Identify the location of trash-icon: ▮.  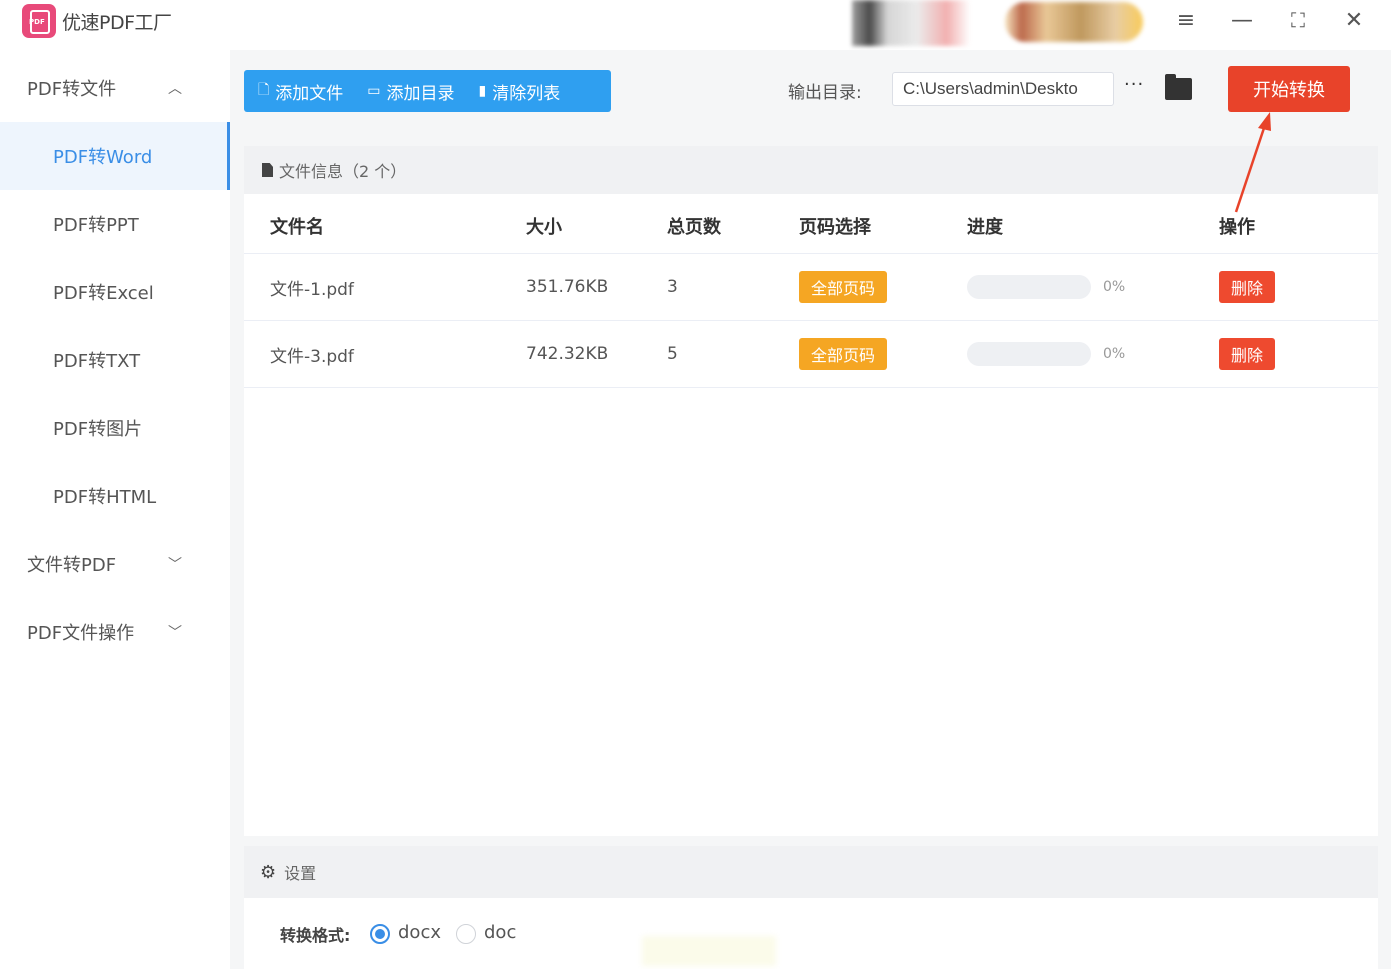
(482, 91).